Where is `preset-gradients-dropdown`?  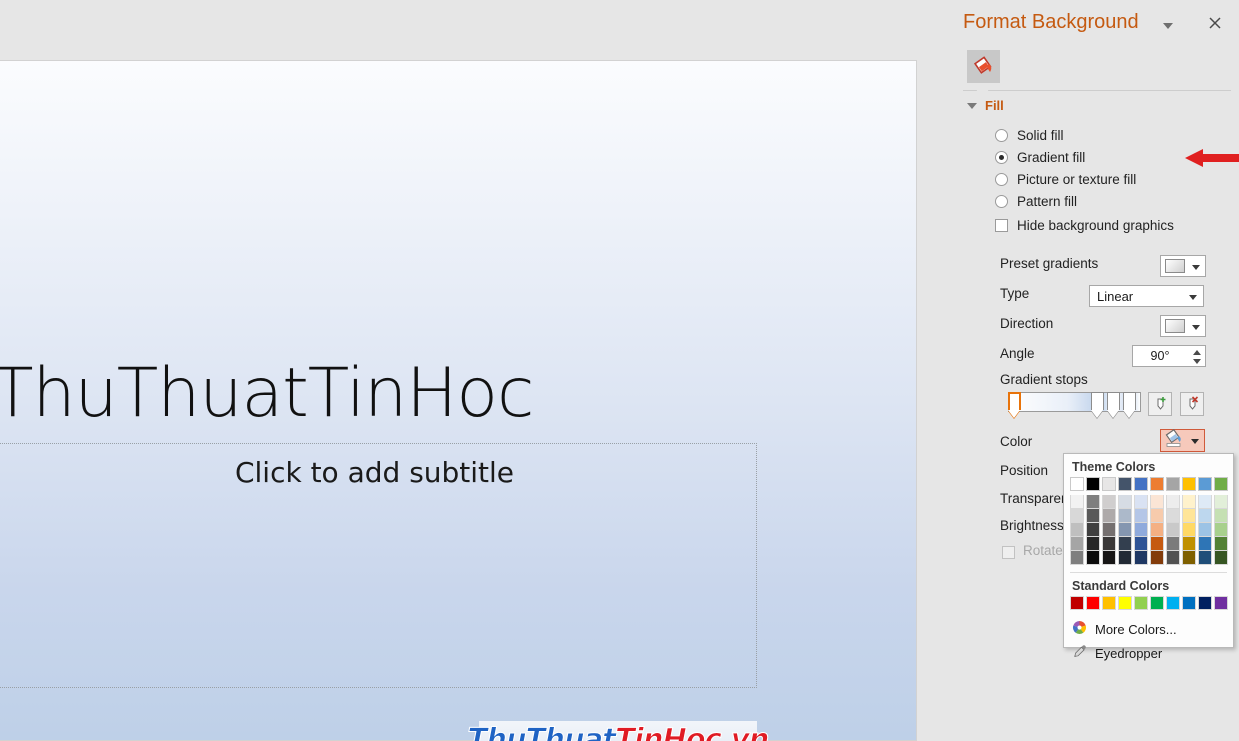 preset-gradients-dropdown is located at coordinates (1183, 266).